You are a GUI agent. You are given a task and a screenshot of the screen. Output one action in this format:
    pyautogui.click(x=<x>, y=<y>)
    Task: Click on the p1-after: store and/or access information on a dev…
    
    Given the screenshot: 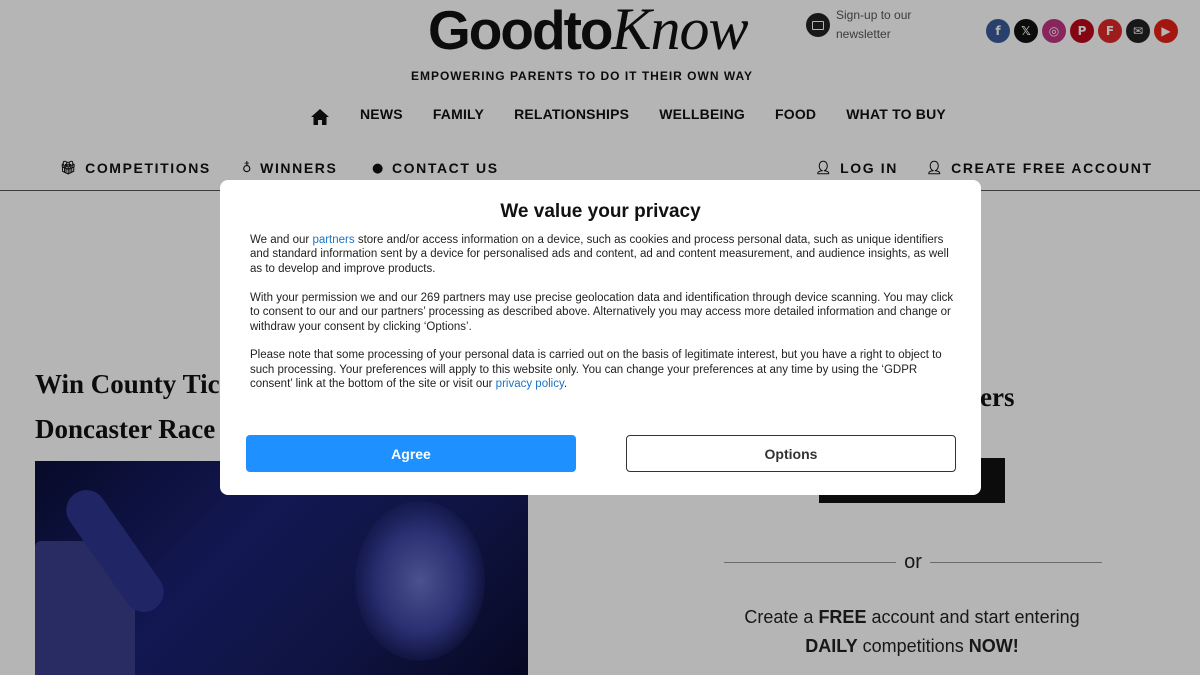 What is the action you would take?
    pyautogui.click(x=599, y=254)
    